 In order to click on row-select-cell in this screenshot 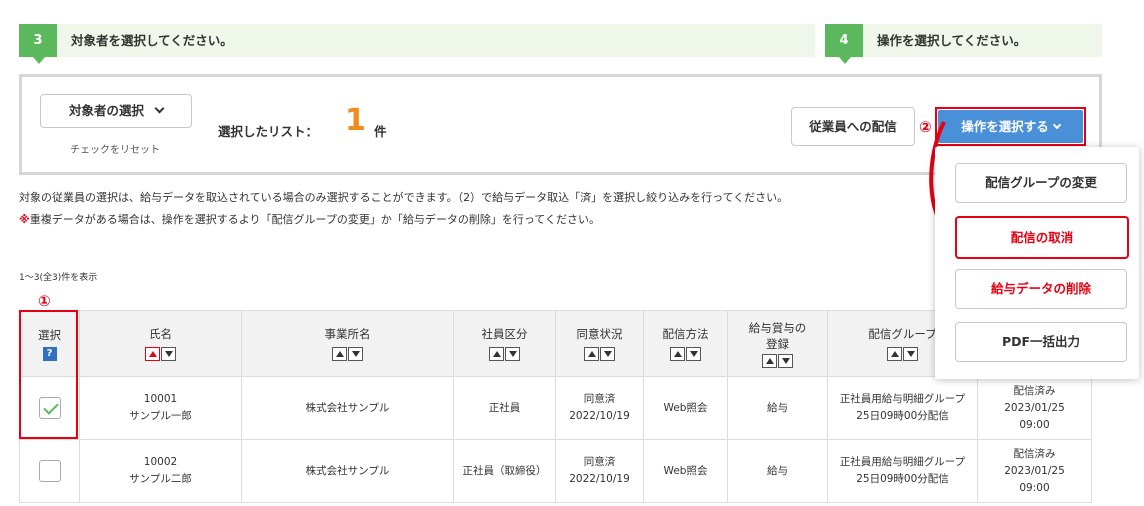, I will do `click(49, 471)`.